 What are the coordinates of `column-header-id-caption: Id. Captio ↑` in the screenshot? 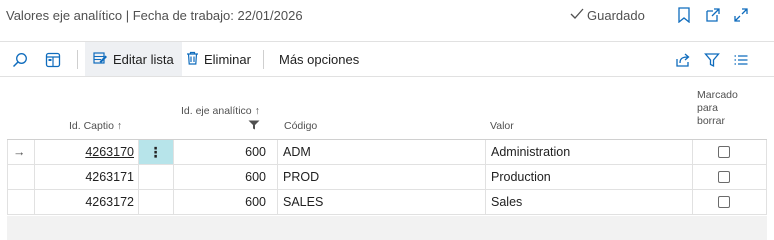 It's located at (95, 126).